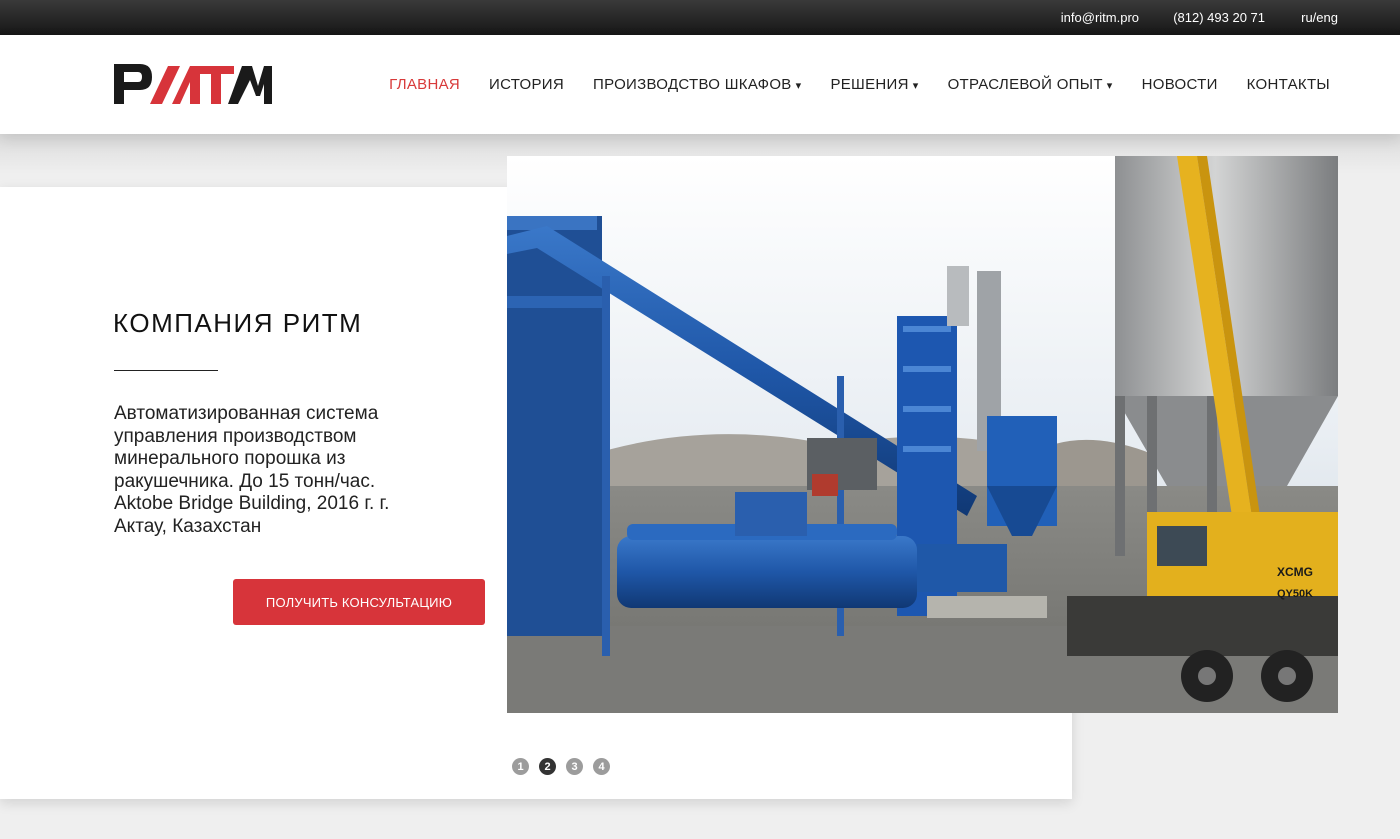 The width and height of the screenshot is (1400, 839). Describe the element at coordinates (547, 766) in the screenshot. I see `slide-dot-2: 2` at that location.